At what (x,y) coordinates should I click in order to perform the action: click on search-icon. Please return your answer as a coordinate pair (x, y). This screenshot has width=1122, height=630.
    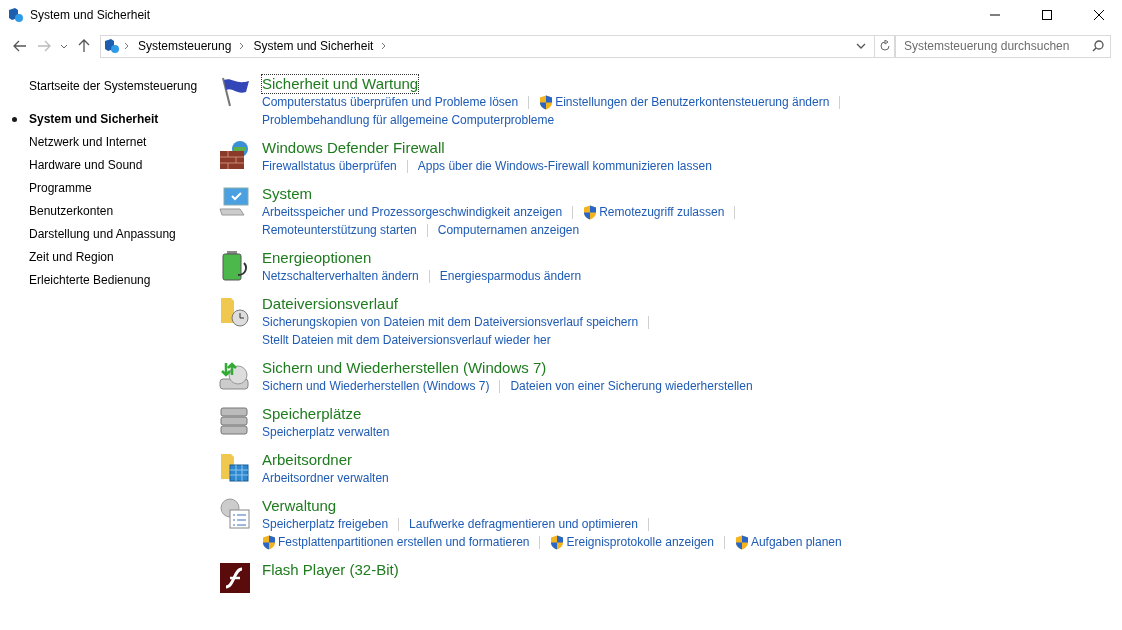
    Looking at the image, I should click on (1098, 46).